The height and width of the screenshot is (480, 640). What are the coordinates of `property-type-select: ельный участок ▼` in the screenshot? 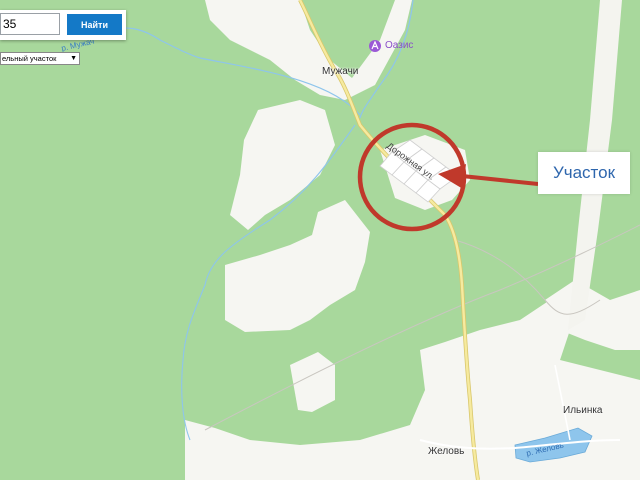 It's located at (40, 58).